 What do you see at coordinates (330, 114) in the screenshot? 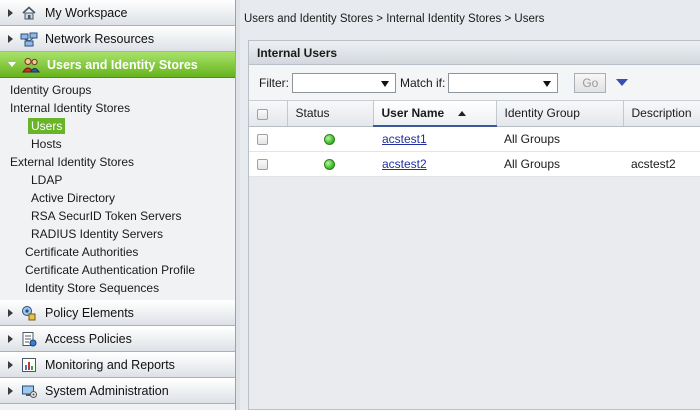
I see `column-header-status: Status` at bounding box center [330, 114].